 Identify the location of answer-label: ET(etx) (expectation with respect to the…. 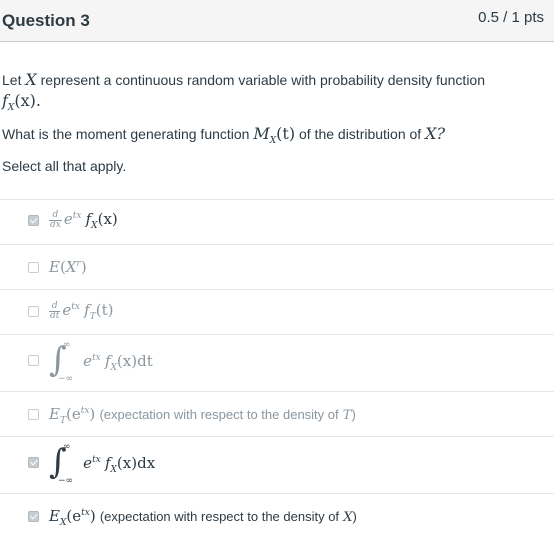
(202, 415).